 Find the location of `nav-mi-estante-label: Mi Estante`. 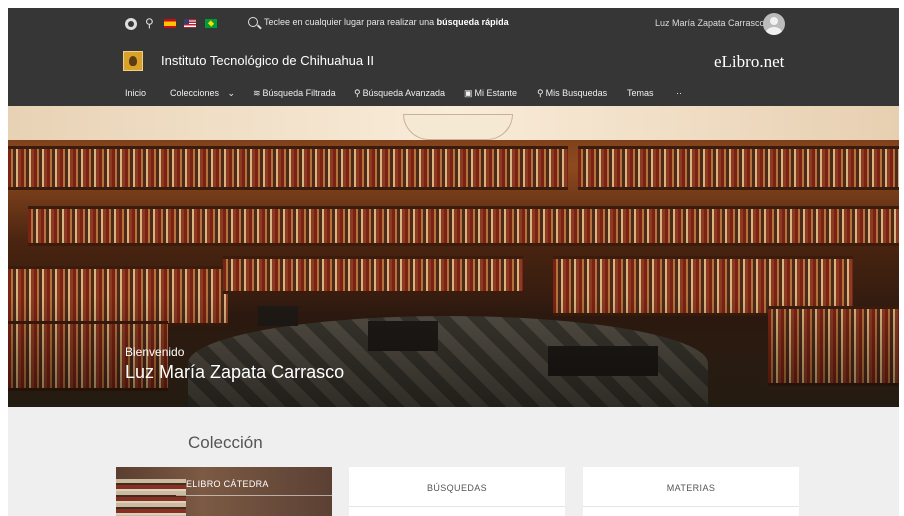

nav-mi-estante-label: Mi Estante is located at coordinates (496, 93).